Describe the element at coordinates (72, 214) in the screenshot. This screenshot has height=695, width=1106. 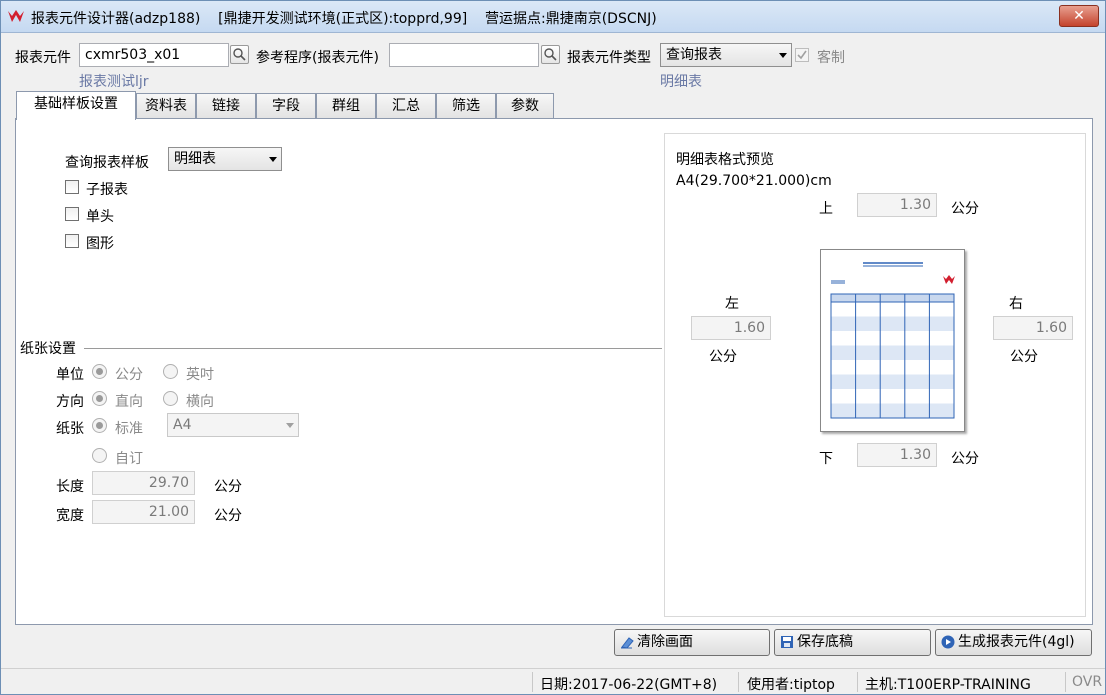
I see `single-head-checkbox` at that location.